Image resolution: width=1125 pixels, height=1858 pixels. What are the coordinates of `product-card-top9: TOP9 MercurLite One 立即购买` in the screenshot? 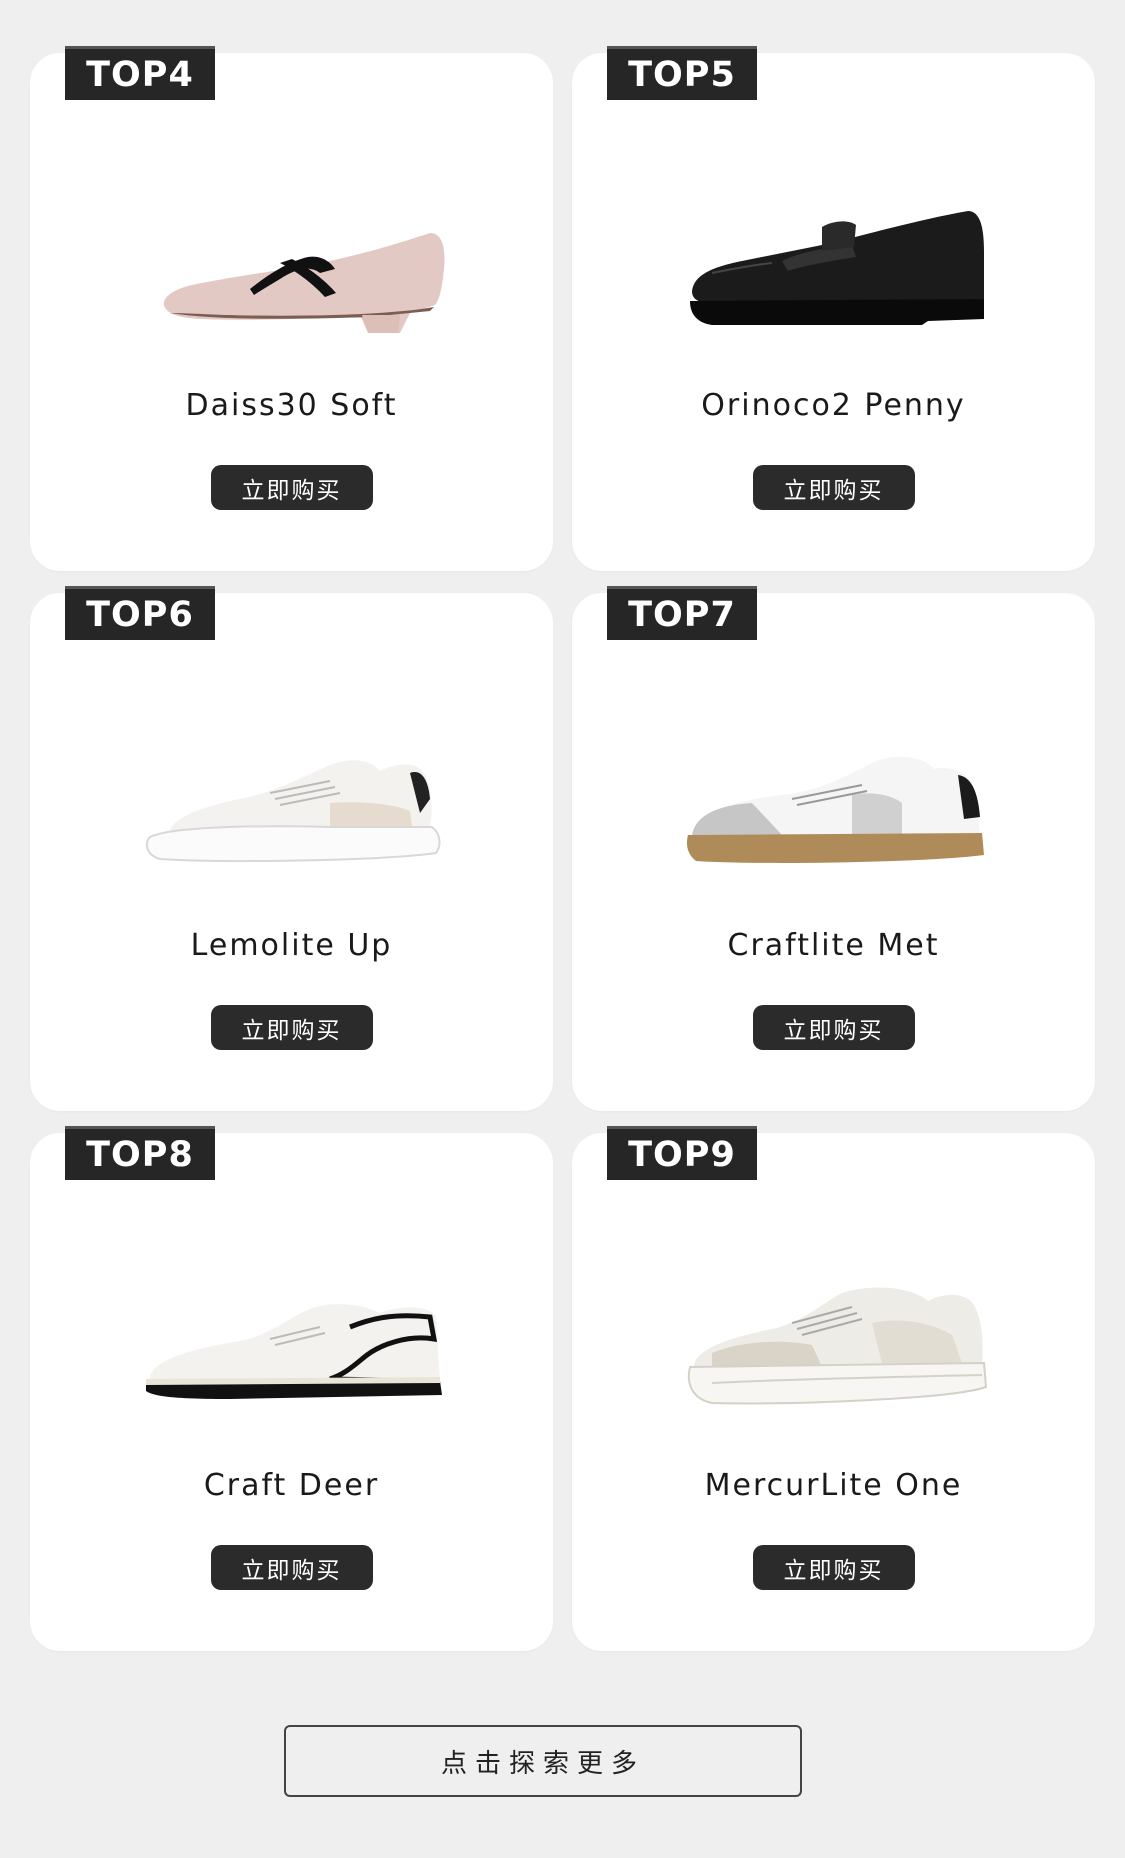 It's located at (833, 1388).